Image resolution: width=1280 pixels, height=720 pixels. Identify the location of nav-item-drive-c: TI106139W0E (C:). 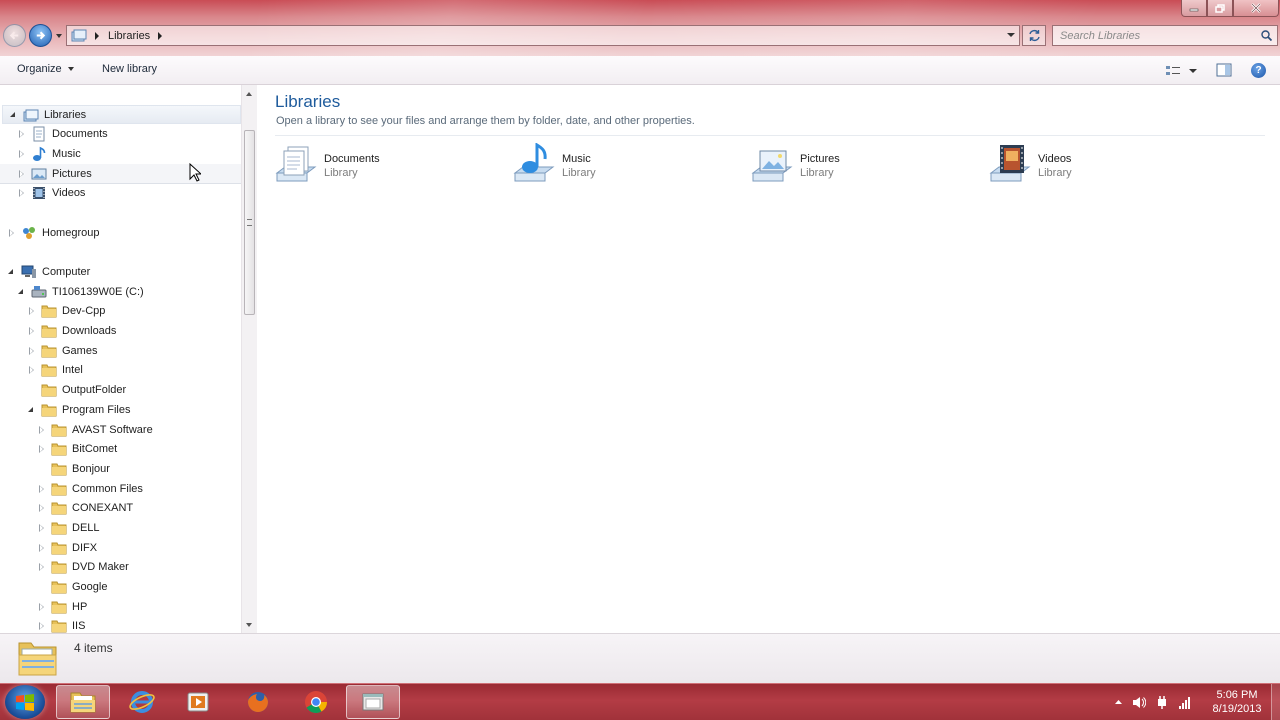
(72, 291).